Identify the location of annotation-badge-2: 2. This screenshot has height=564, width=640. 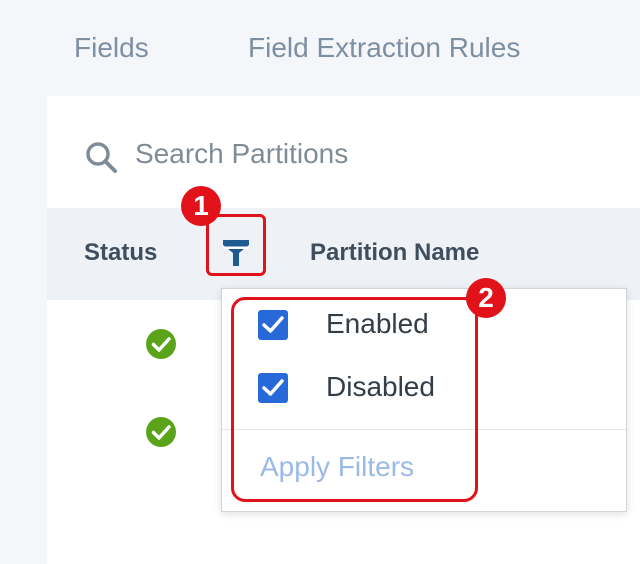
(486, 298).